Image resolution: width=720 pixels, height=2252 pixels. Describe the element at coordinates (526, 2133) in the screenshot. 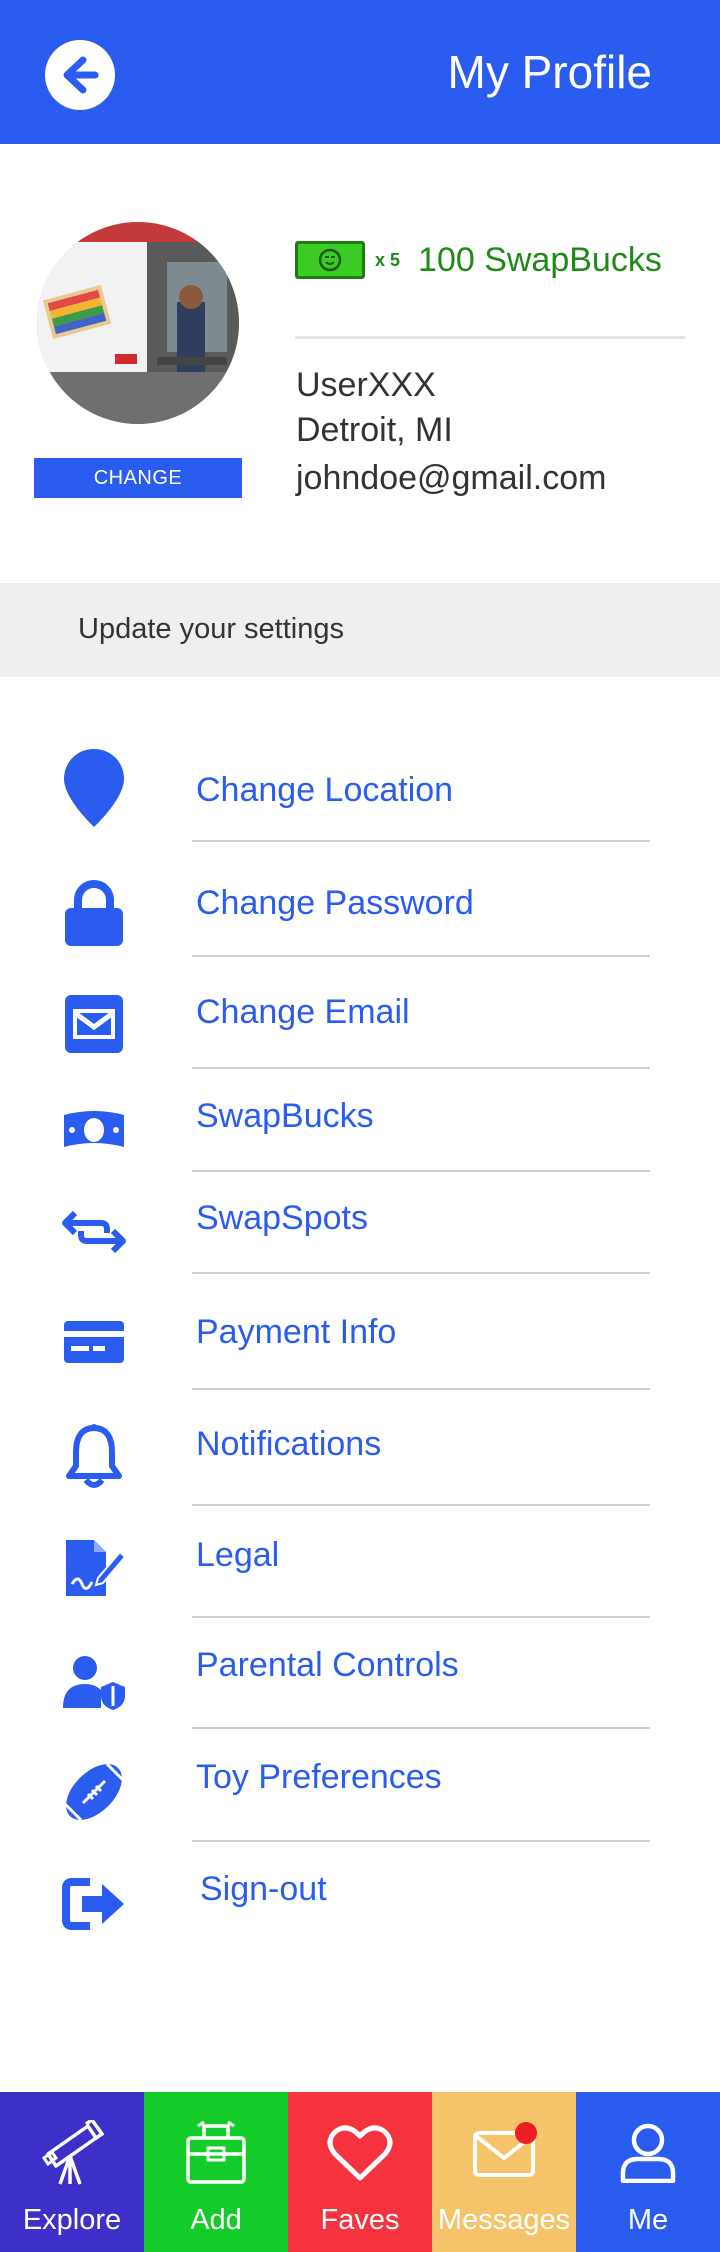

I see `notification-dot` at that location.